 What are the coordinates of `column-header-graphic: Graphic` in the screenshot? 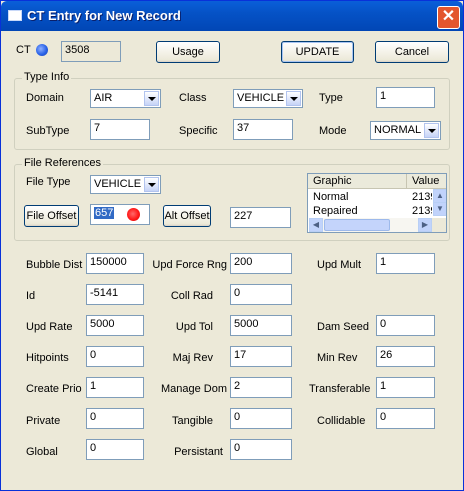 It's located at (357, 181).